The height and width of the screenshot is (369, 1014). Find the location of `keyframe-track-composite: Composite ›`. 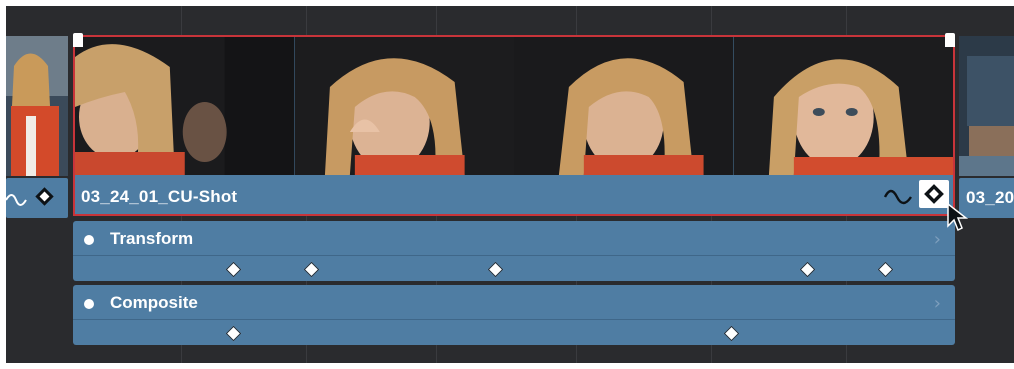

keyframe-track-composite: Composite › is located at coordinates (514, 315).